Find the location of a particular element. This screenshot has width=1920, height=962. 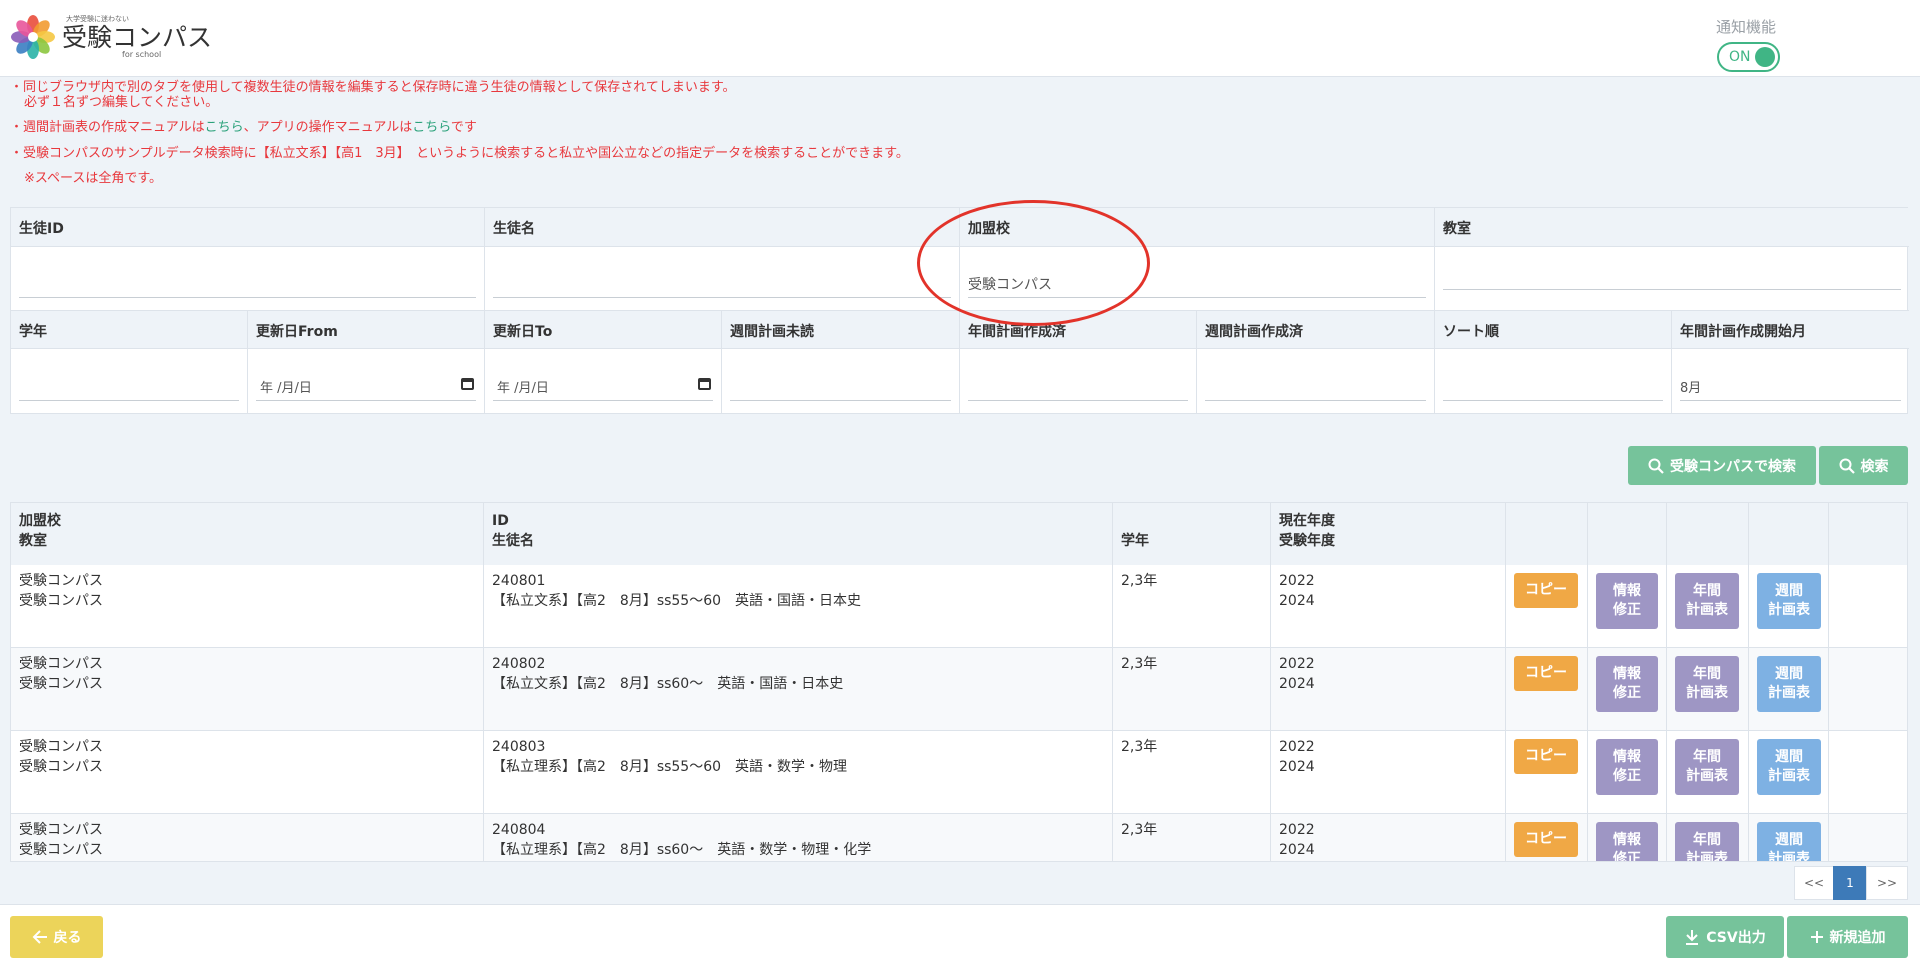

weekly-created-select is located at coordinates (1315, 386).